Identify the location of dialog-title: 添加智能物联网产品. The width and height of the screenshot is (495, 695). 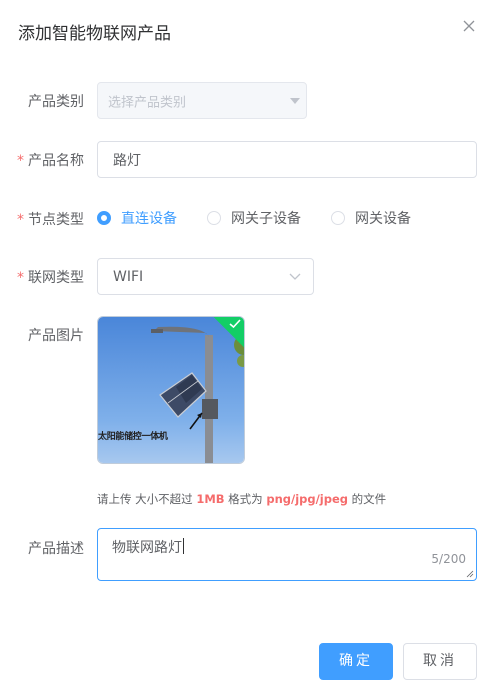
(94, 34).